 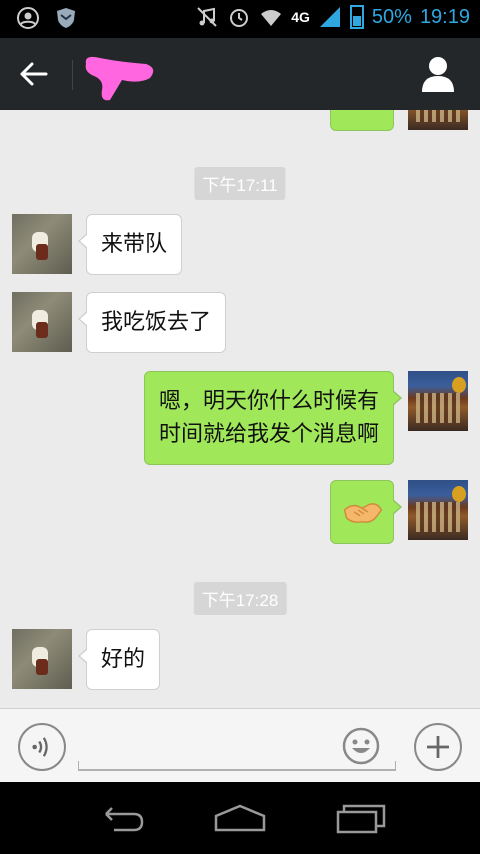 I want to click on clock: 19:19, so click(x=444, y=16).